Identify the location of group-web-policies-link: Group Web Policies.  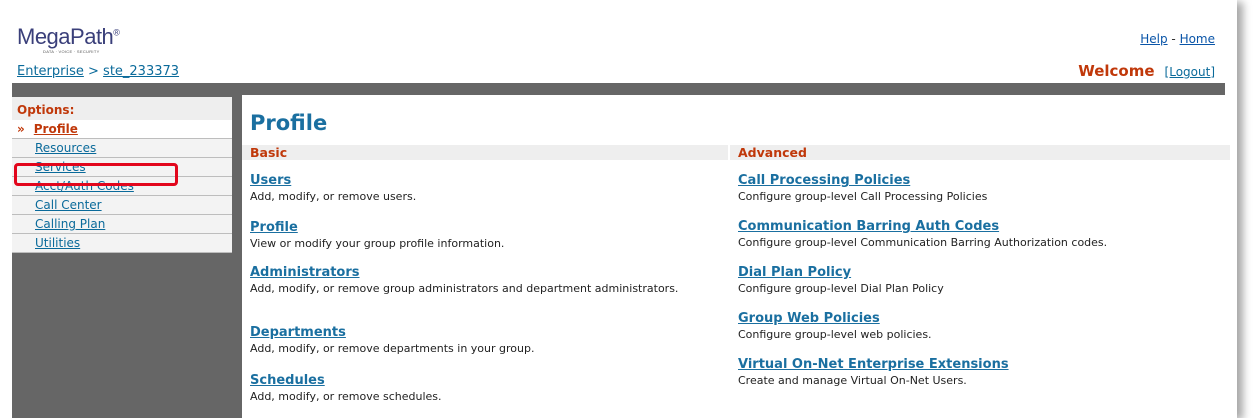
(978, 318).